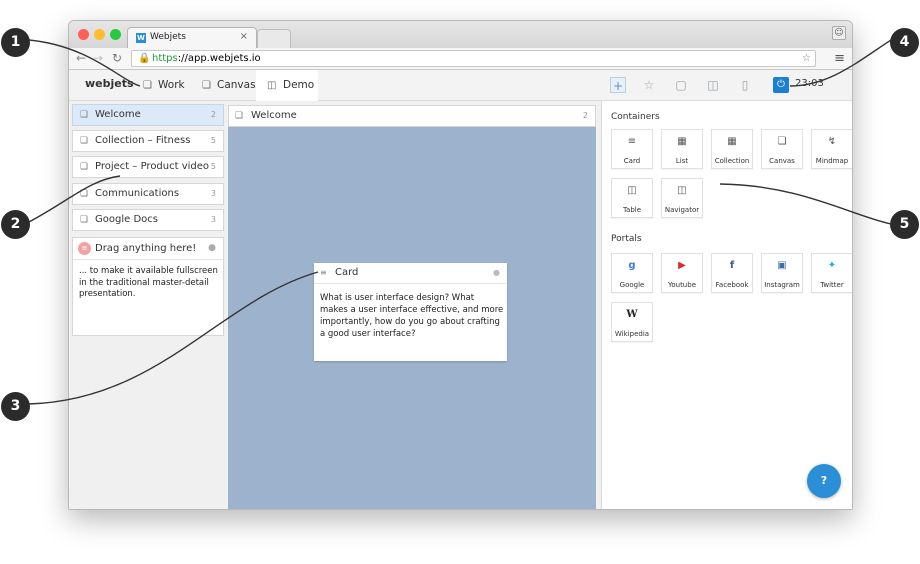  I want to click on callout-badge-1: 1, so click(15, 42).